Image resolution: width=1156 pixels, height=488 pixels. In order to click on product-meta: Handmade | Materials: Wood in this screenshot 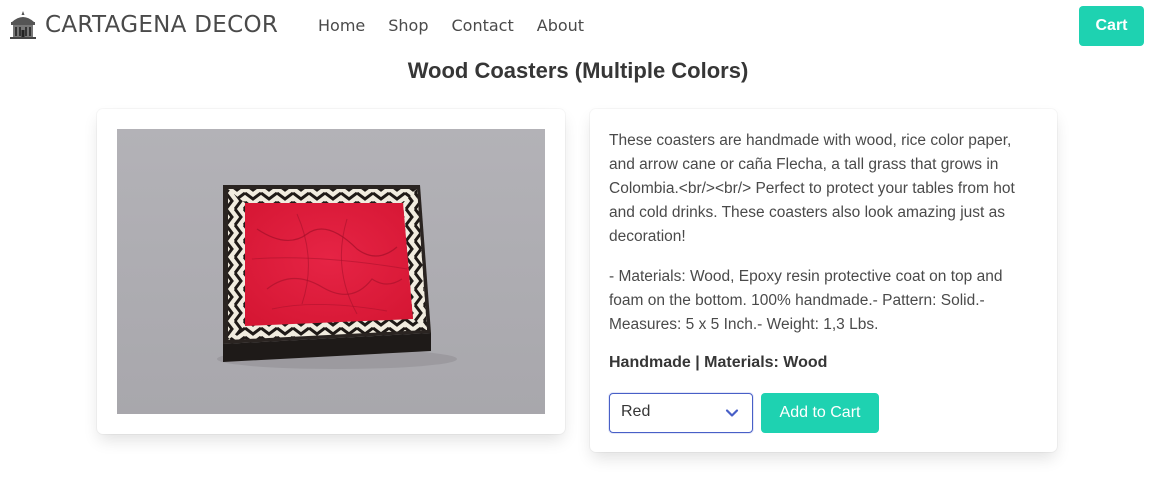, I will do `click(718, 362)`.